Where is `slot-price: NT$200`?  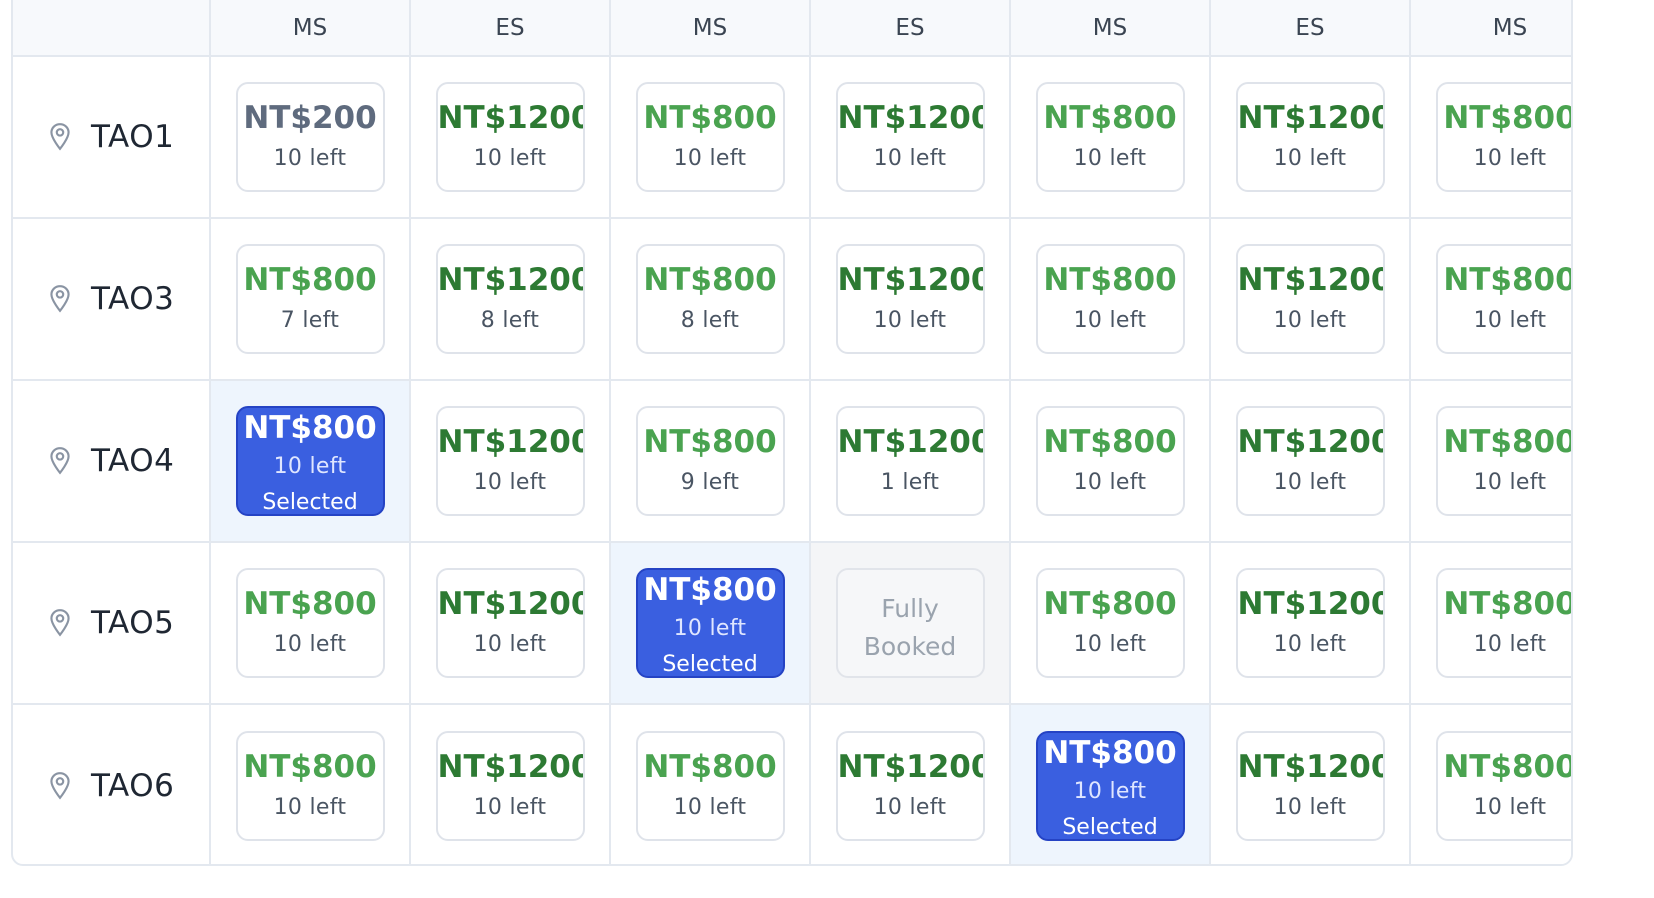
slot-price: NT$200 is located at coordinates (310, 118).